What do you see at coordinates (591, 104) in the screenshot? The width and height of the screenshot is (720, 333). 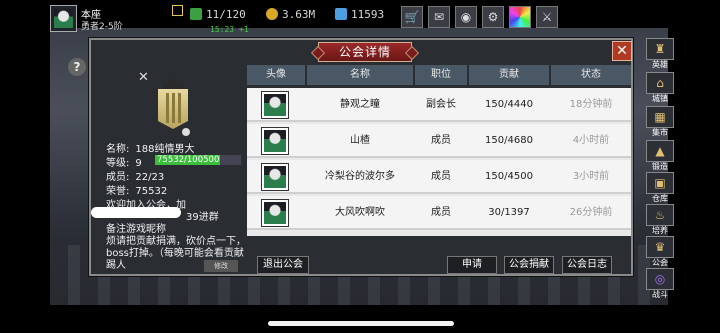 I see `member-status: 18分钟前` at bounding box center [591, 104].